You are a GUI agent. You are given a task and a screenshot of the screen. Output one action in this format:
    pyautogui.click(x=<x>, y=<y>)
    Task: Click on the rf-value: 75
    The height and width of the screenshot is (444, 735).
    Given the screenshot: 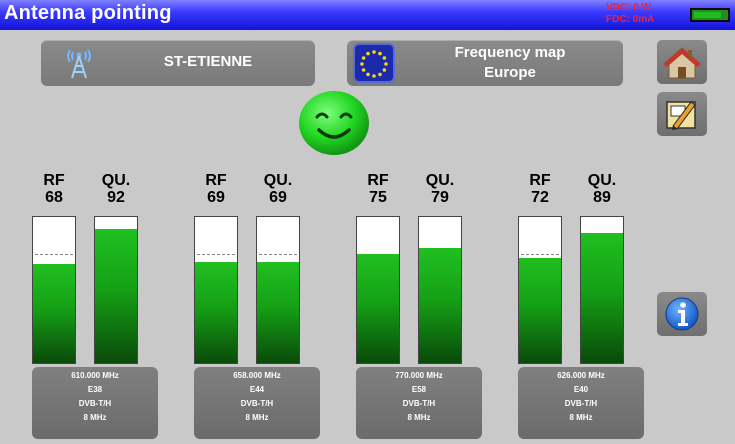 What is the action you would take?
    pyautogui.click(x=378, y=197)
    